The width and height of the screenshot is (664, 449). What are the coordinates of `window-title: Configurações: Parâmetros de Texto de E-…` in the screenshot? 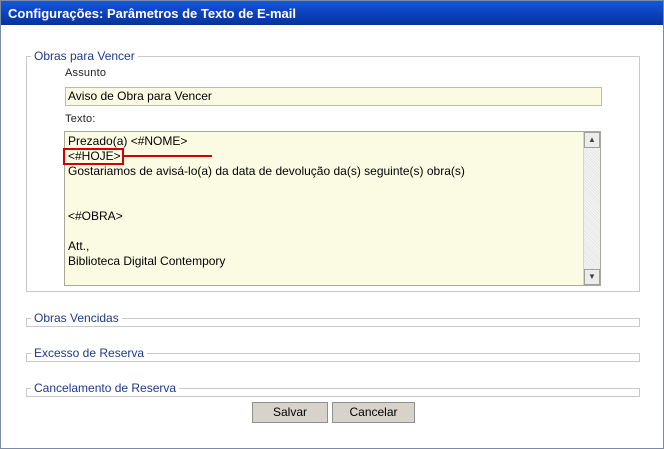 It's located at (152, 13).